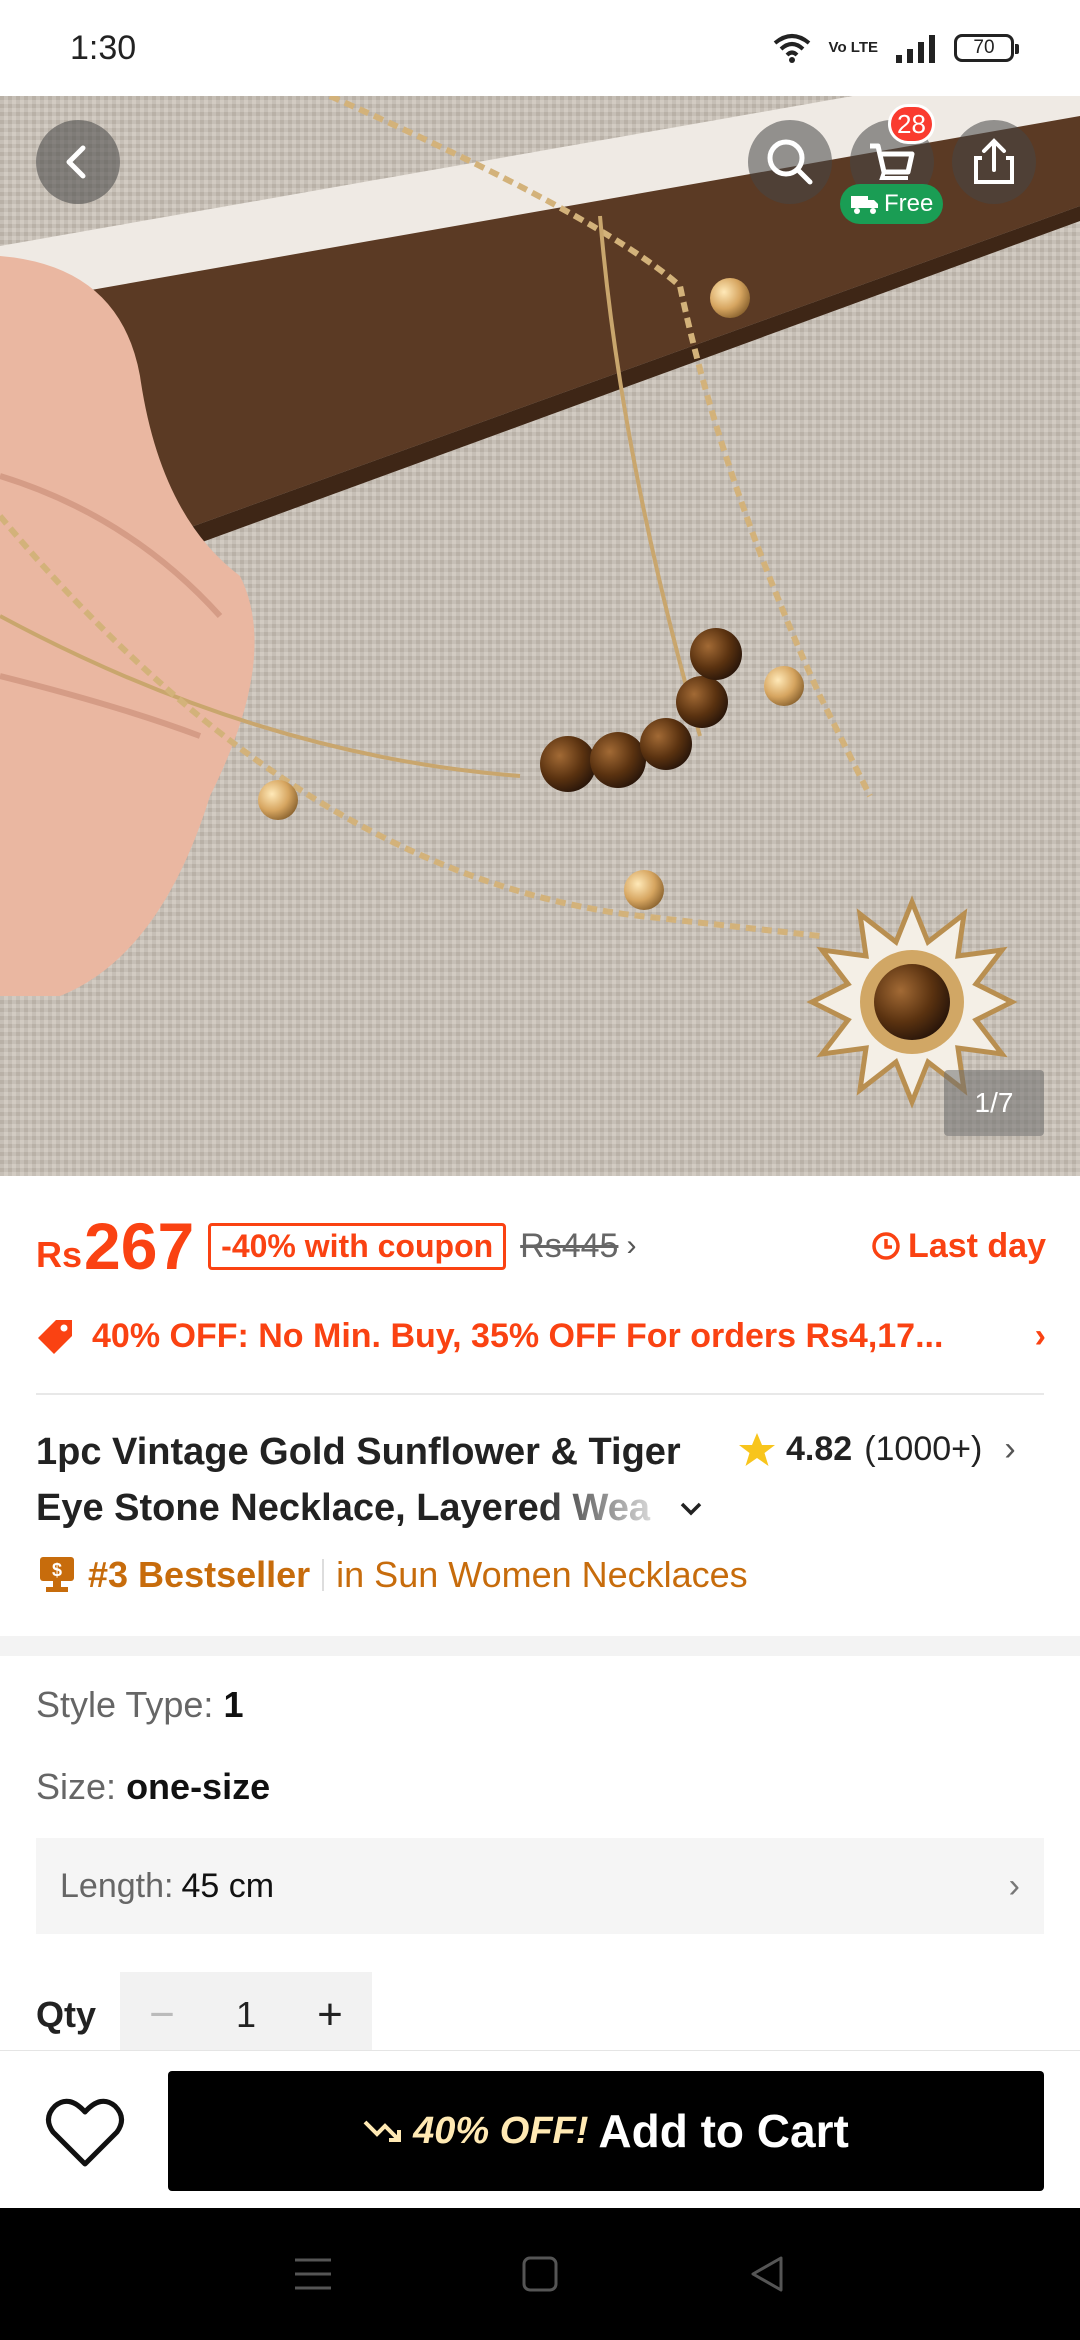  I want to click on image-page-indicator: 1/7, so click(994, 1103).